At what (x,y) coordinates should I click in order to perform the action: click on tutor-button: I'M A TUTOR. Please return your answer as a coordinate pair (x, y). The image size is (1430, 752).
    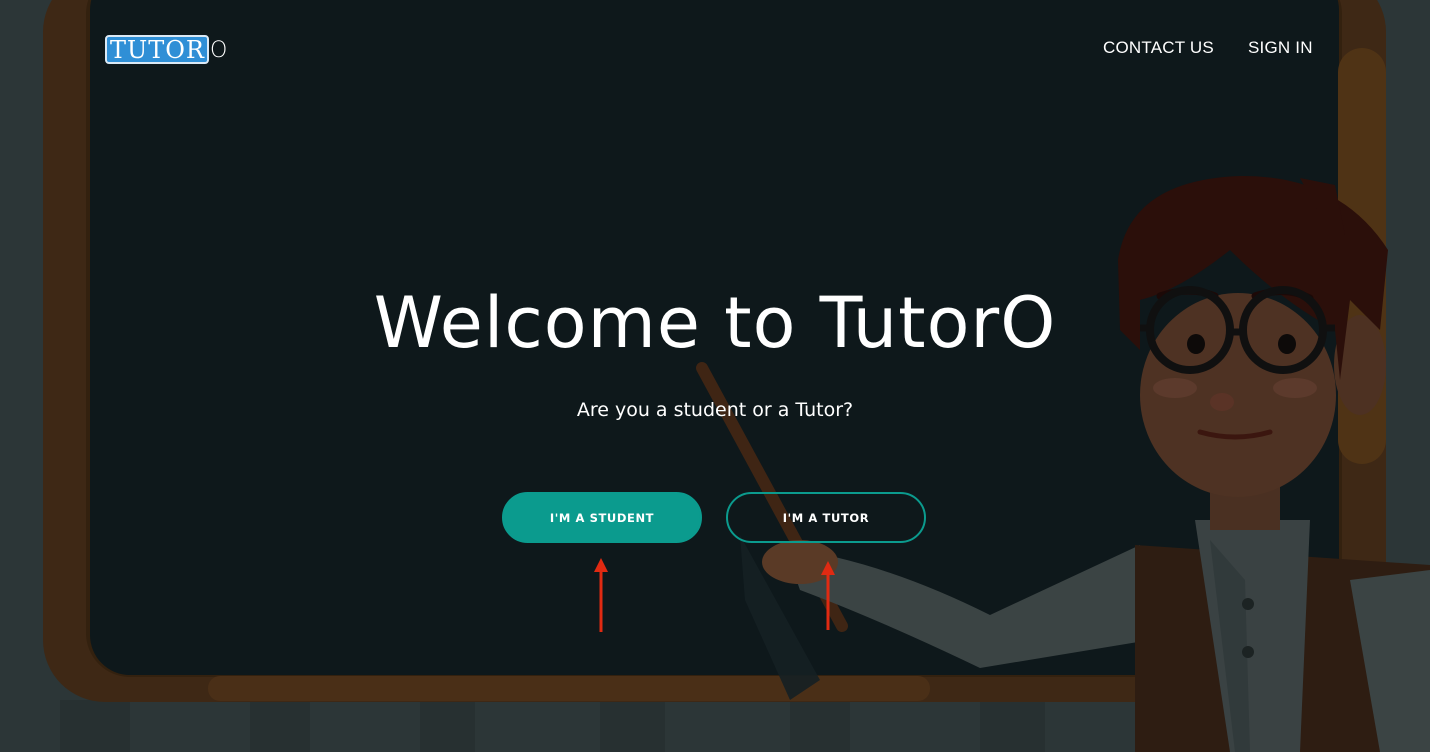
    Looking at the image, I should click on (826, 517).